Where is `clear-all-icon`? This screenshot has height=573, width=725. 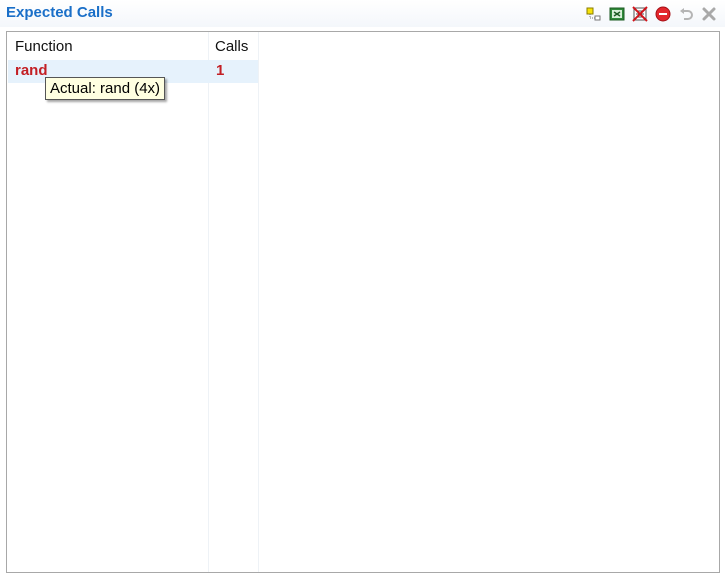 clear-all-icon is located at coordinates (640, 14).